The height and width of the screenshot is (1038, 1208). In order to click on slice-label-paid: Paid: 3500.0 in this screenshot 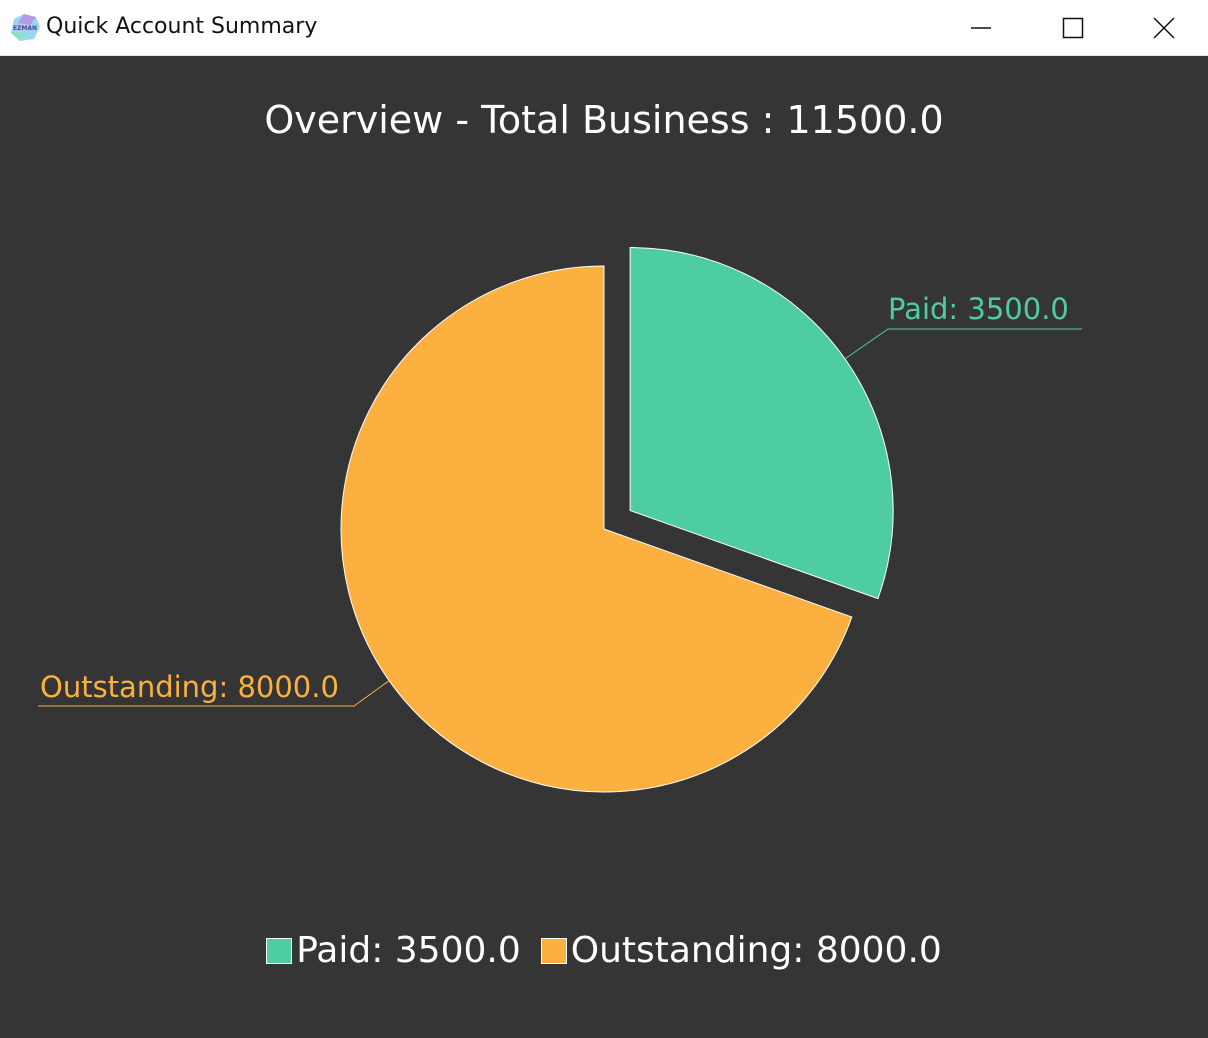, I will do `click(978, 309)`.